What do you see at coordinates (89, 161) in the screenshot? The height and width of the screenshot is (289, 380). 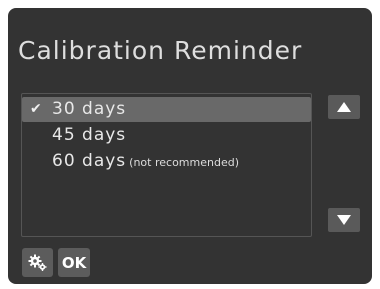 I see `option-label-text: 60 days` at bounding box center [89, 161].